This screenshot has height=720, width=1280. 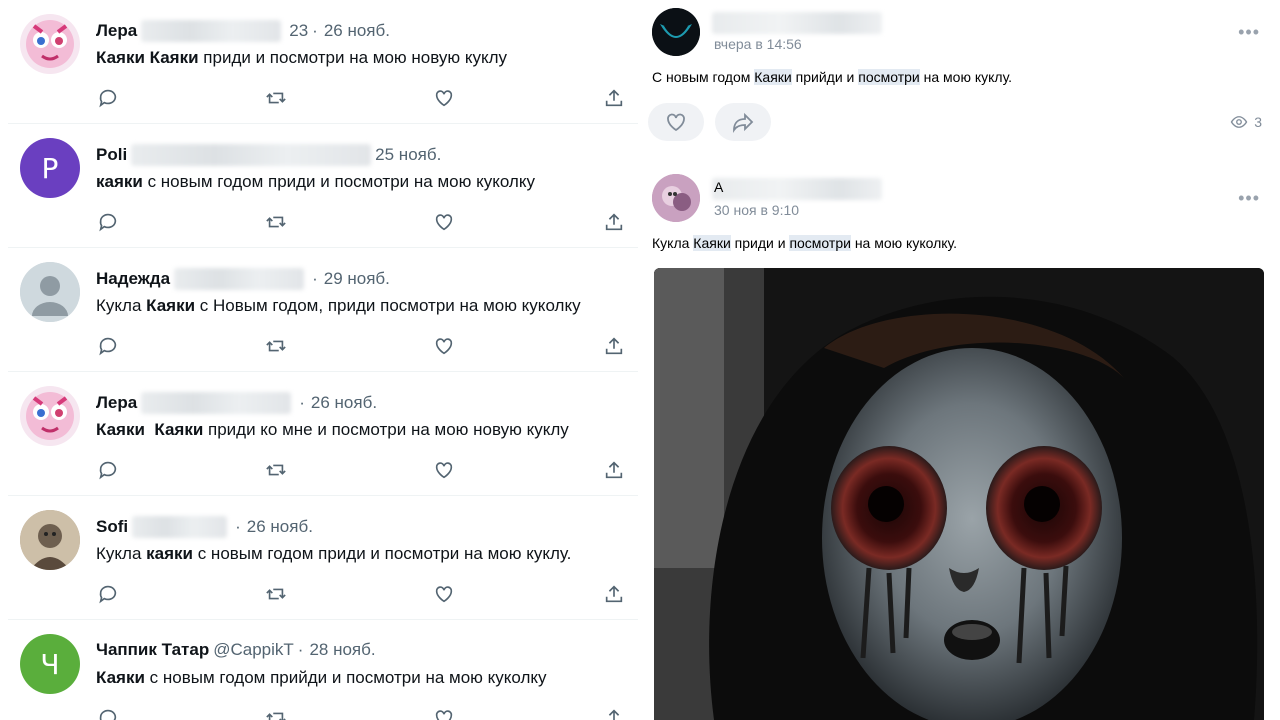 I want to click on author-name: Чаппик Татар, so click(x=152, y=650).